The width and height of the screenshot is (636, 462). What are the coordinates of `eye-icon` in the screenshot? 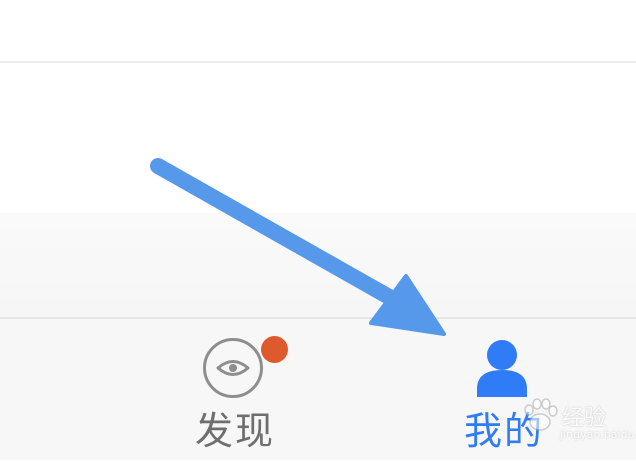 It's located at (233, 368).